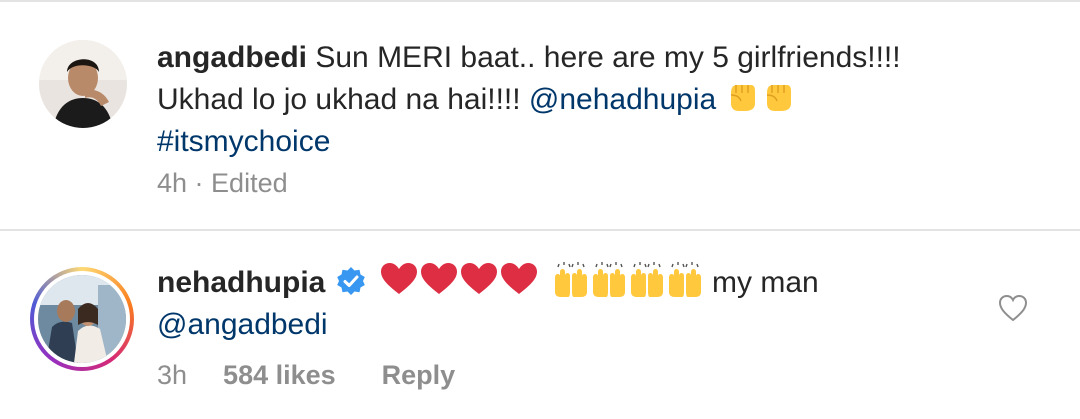 This screenshot has width=1080, height=419. I want to click on comment-username: nehadhupia, so click(241, 282).